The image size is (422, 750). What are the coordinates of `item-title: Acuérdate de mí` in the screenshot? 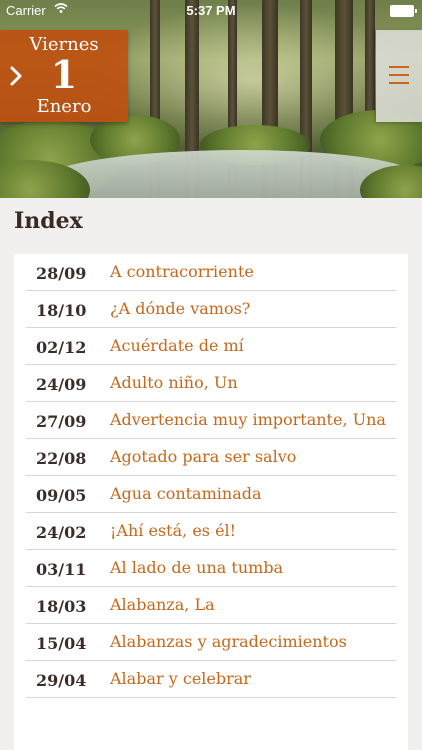 It's located at (253, 346).